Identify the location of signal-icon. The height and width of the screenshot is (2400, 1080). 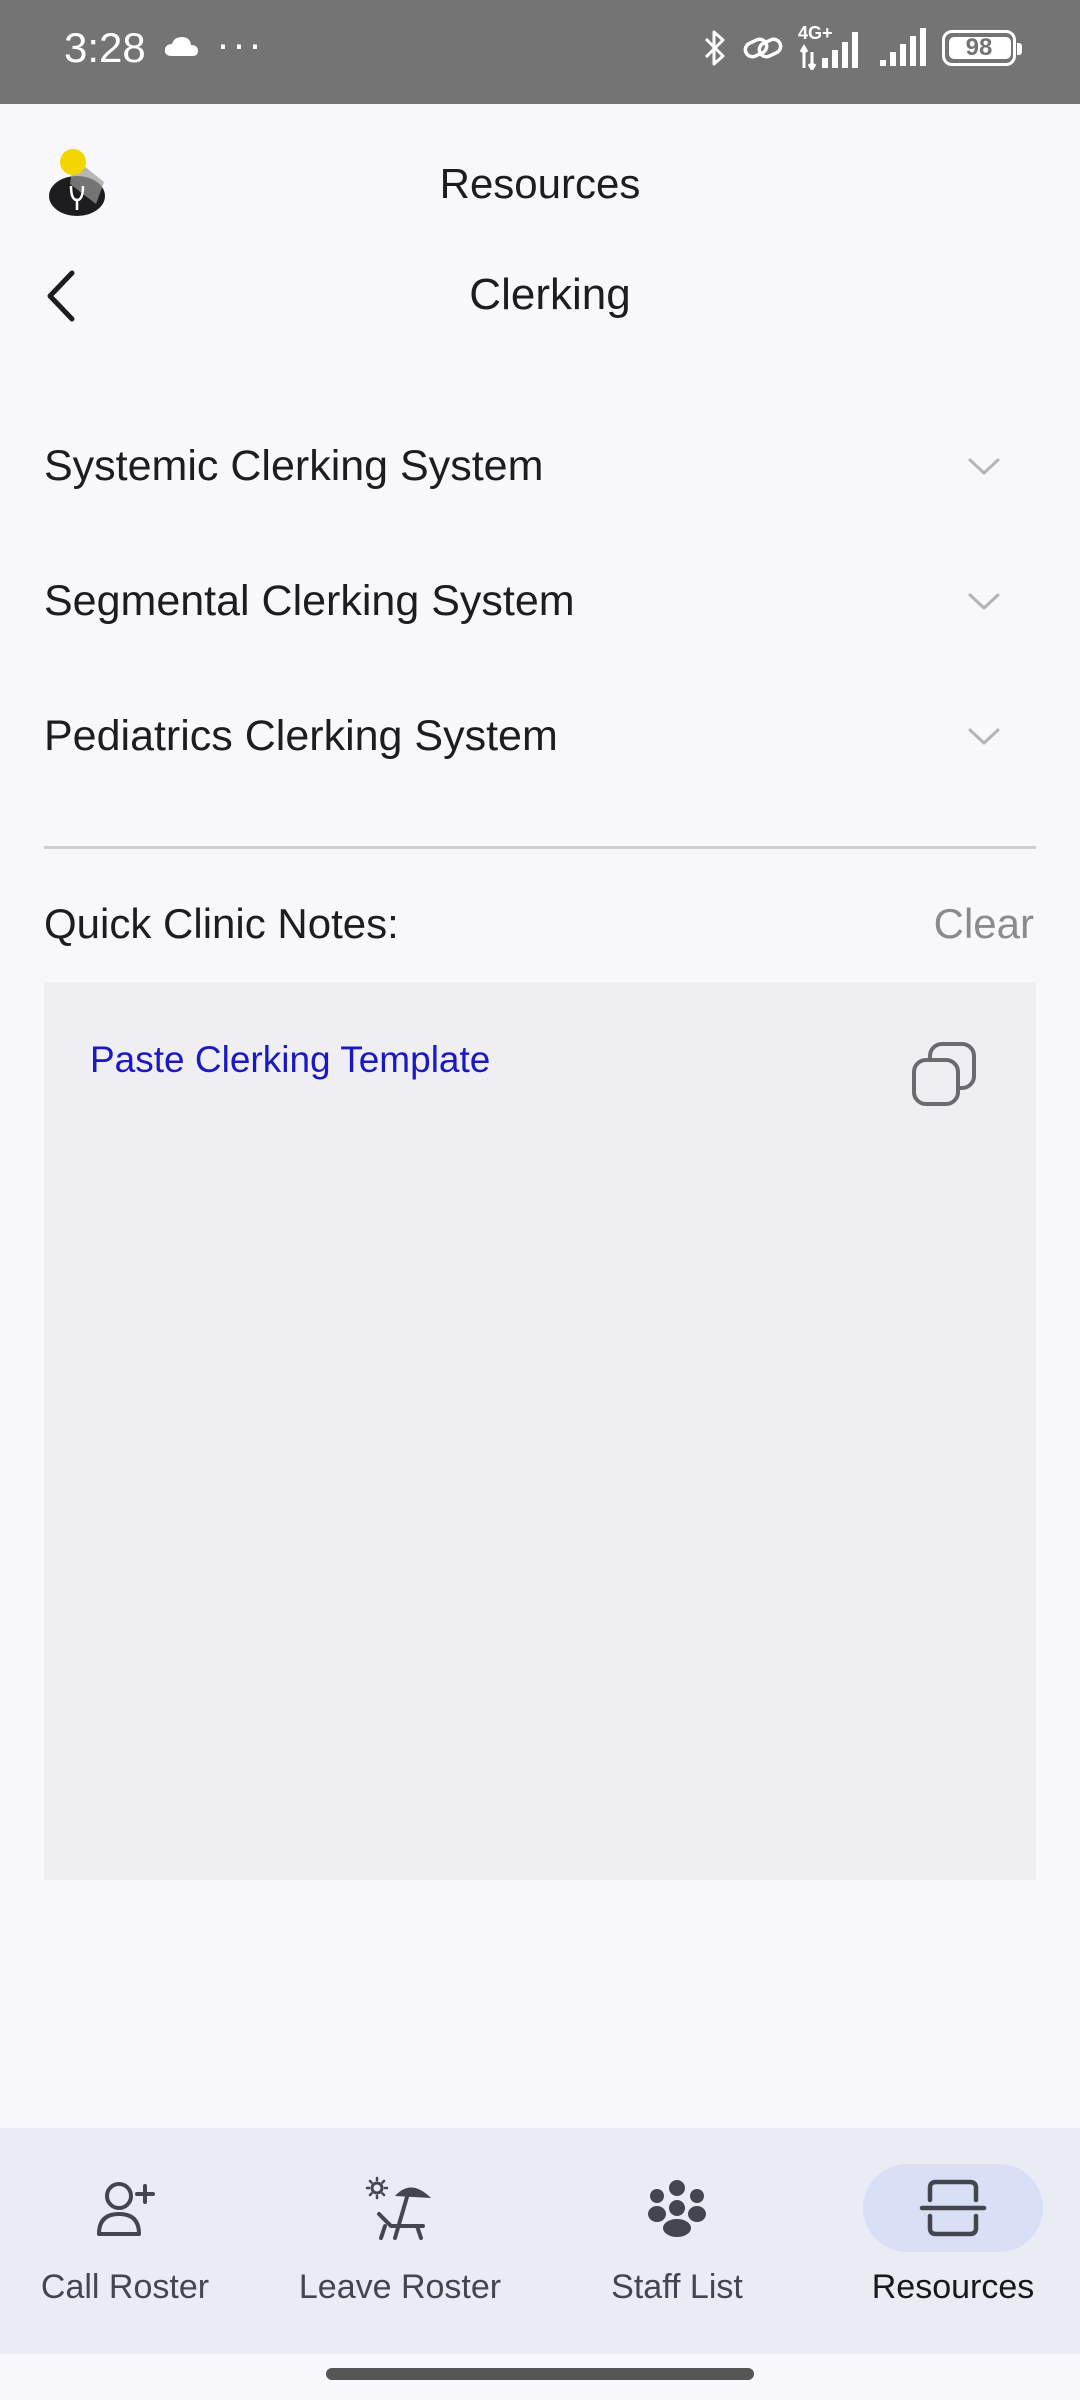
(828, 51).